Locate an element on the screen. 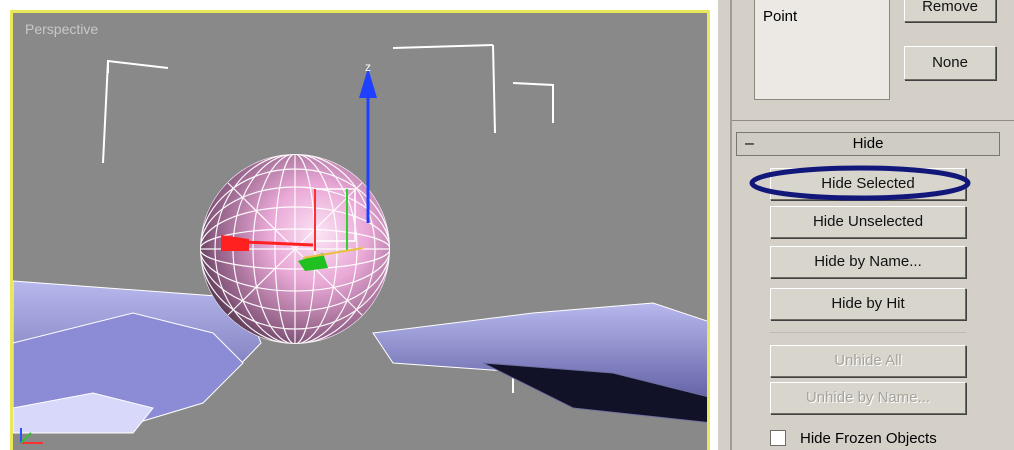 This screenshot has width=1014, height=450. remove-button: Remove is located at coordinates (950, 11).